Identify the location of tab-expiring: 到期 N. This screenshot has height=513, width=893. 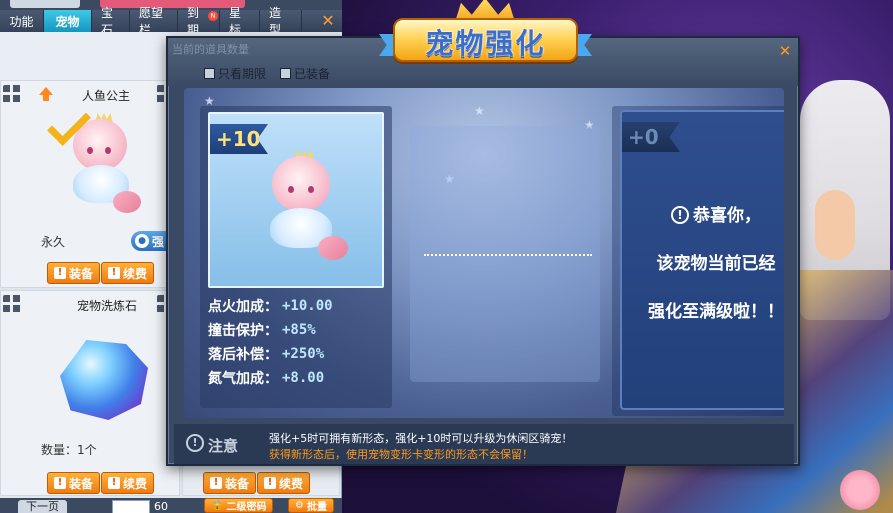
(199, 21).